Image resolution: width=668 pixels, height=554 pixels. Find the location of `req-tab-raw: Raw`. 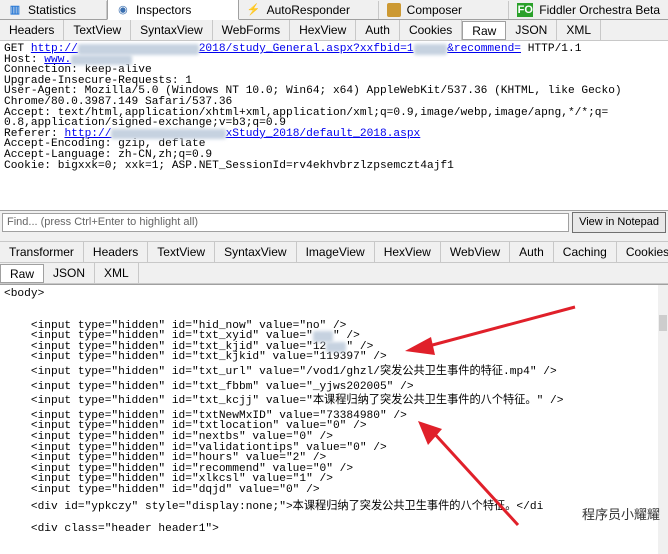

req-tab-raw: Raw is located at coordinates (484, 30).